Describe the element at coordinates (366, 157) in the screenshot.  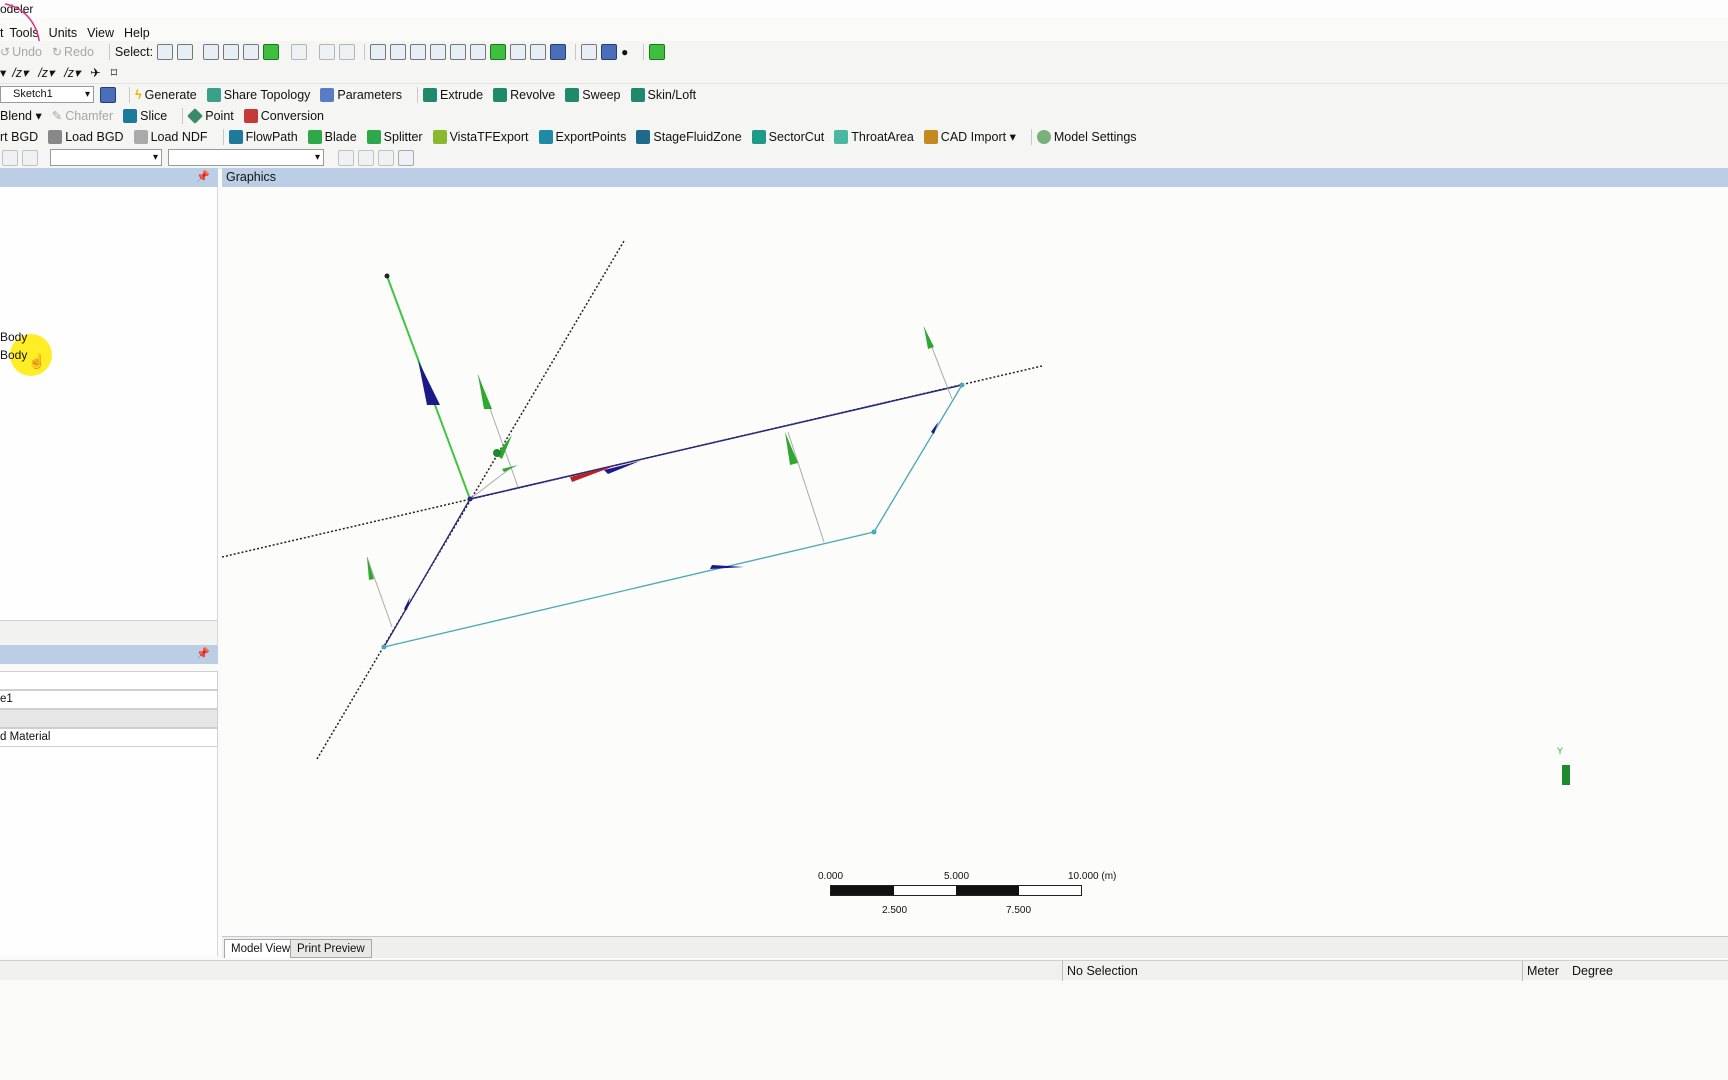
I see `sketch-tool-2-icon` at that location.